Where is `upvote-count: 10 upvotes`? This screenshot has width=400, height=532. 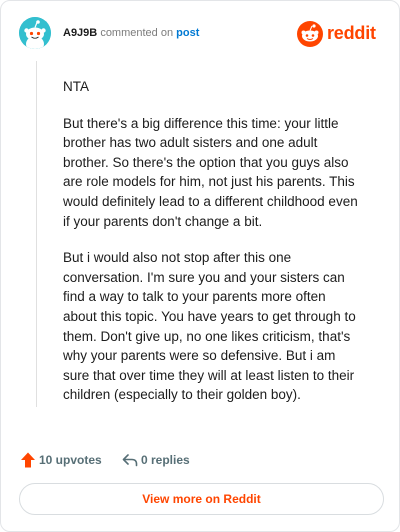
upvote-count: 10 upvotes is located at coordinates (70, 460).